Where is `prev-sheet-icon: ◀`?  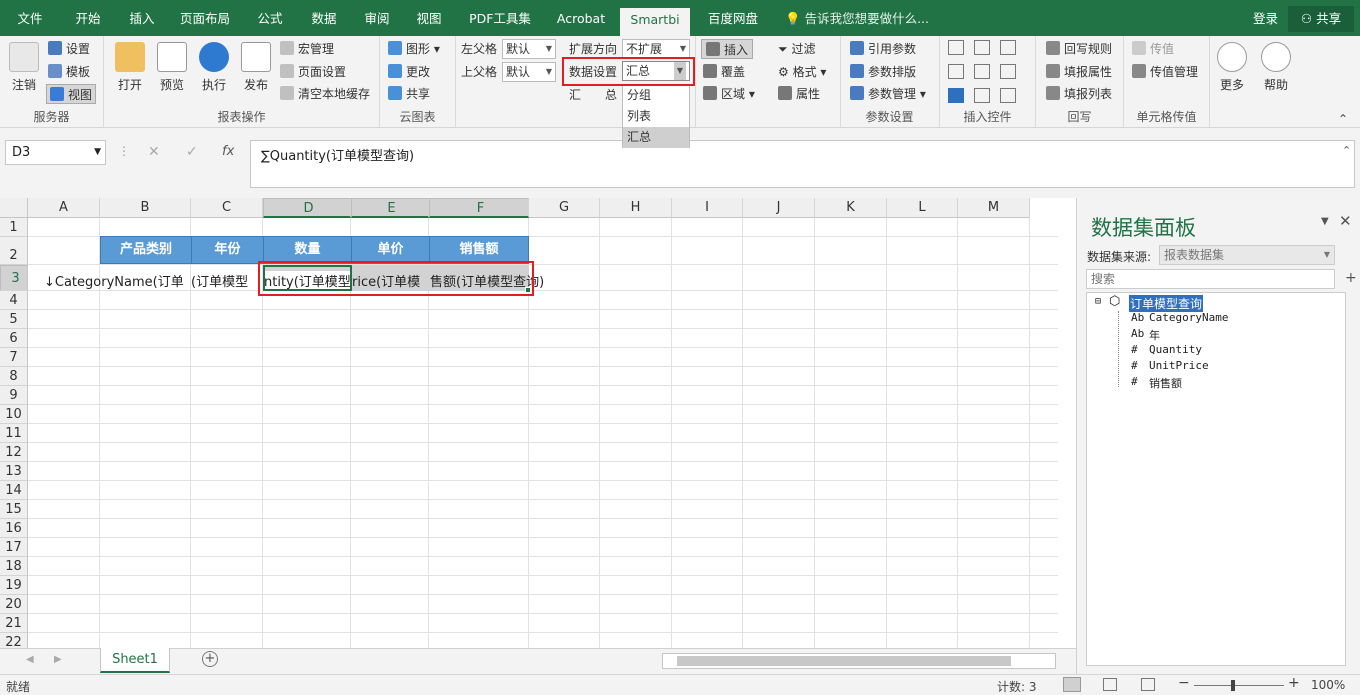
prev-sheet-icon: ◀ is located at coordinates (30, 659).